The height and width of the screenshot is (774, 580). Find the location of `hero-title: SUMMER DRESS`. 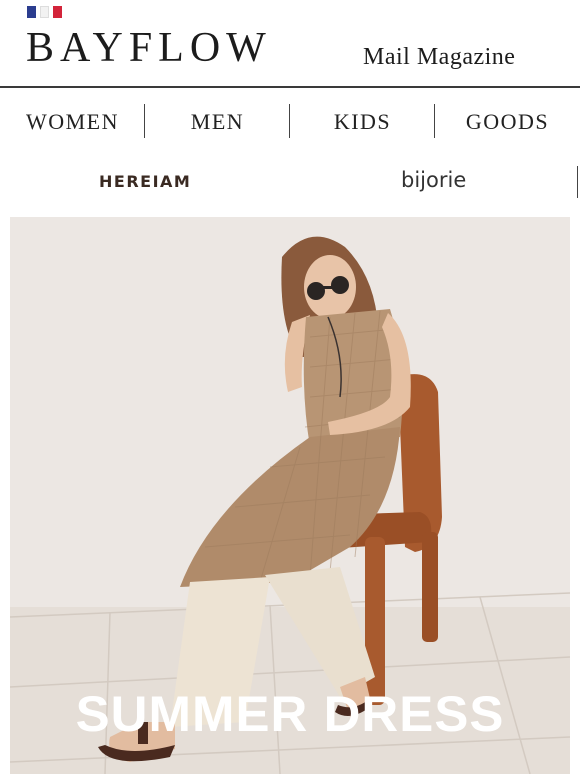

hero-title: SUMMER DRESS is located at coordinates (290, 714).